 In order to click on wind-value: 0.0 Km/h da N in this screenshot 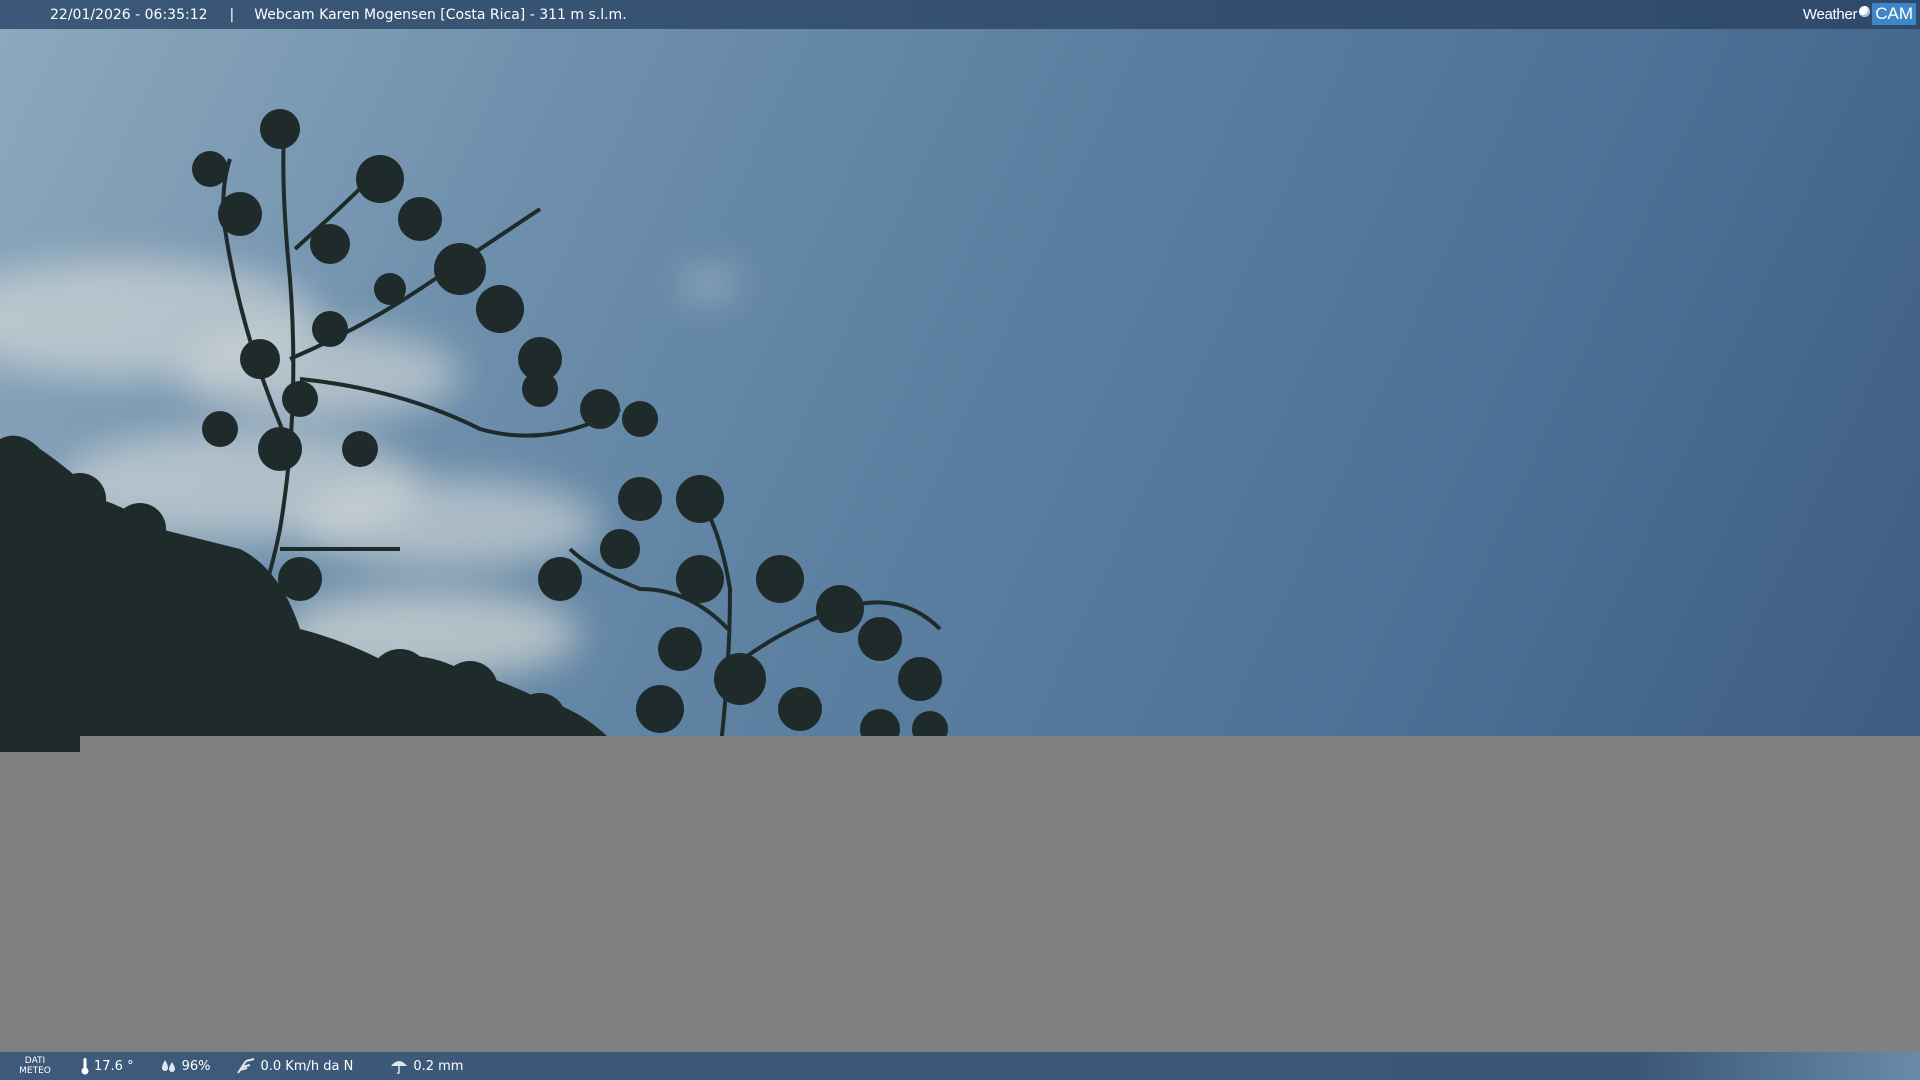, I will do `click(307, 1066)`.